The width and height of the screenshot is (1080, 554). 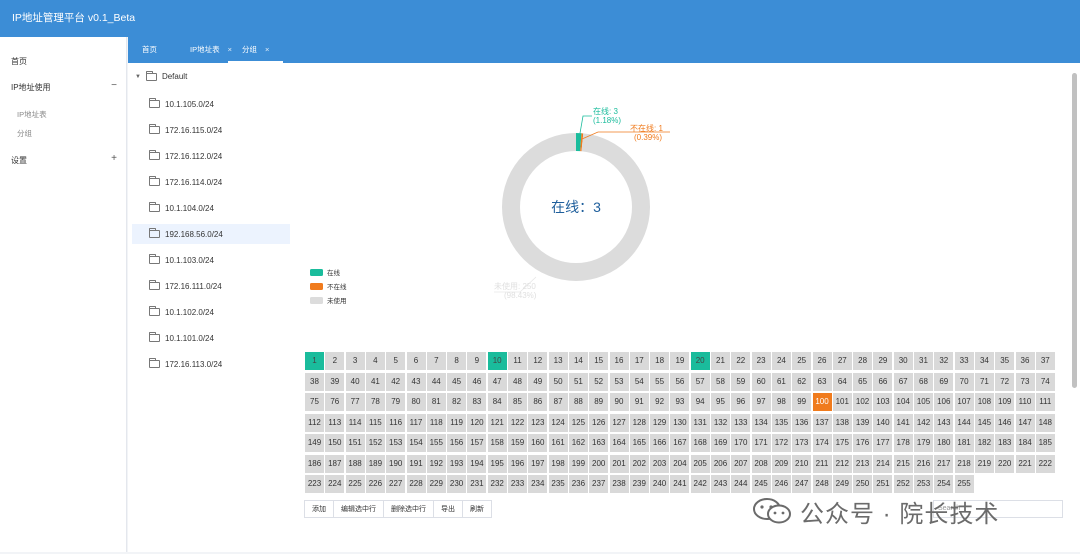 I want to click on ip-cell: 156, so click(x=457, y=443).